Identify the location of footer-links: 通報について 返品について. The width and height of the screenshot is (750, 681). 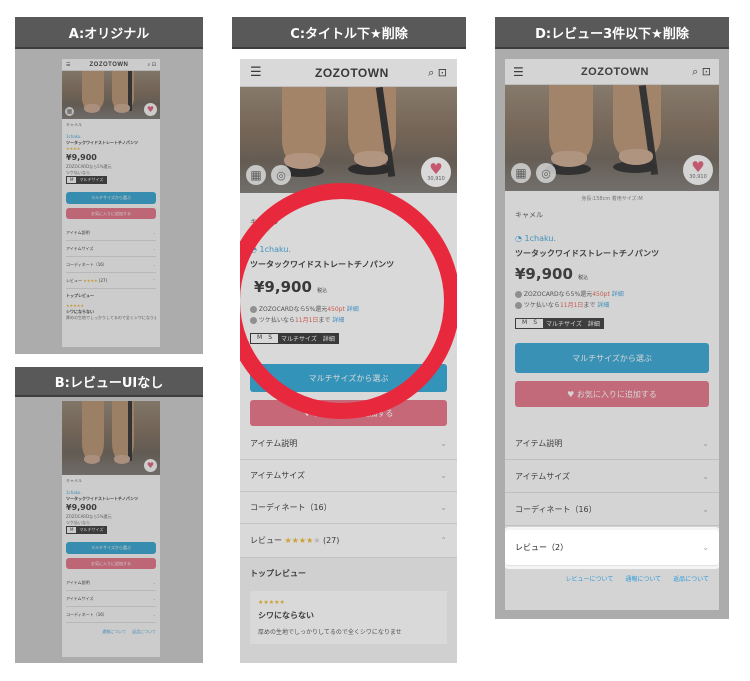
(111, 632).